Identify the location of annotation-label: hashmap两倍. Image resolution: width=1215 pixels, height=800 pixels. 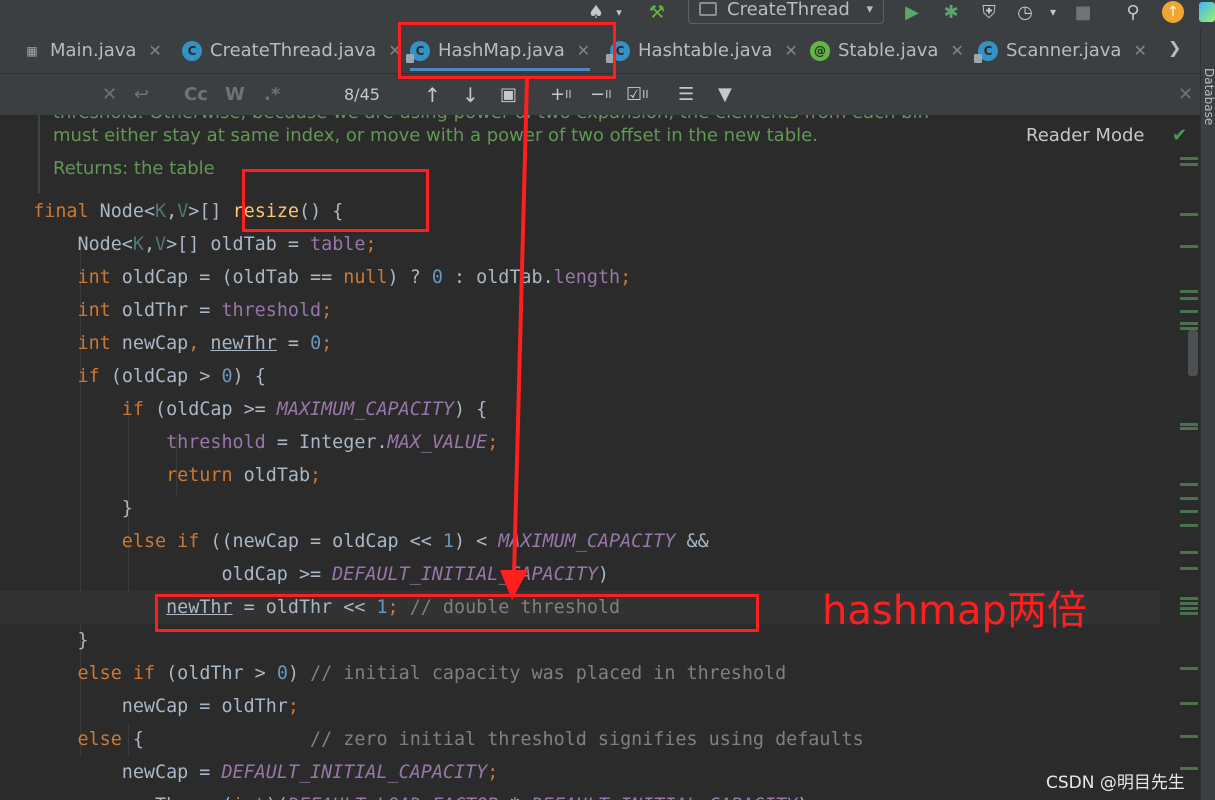
(954, 611).